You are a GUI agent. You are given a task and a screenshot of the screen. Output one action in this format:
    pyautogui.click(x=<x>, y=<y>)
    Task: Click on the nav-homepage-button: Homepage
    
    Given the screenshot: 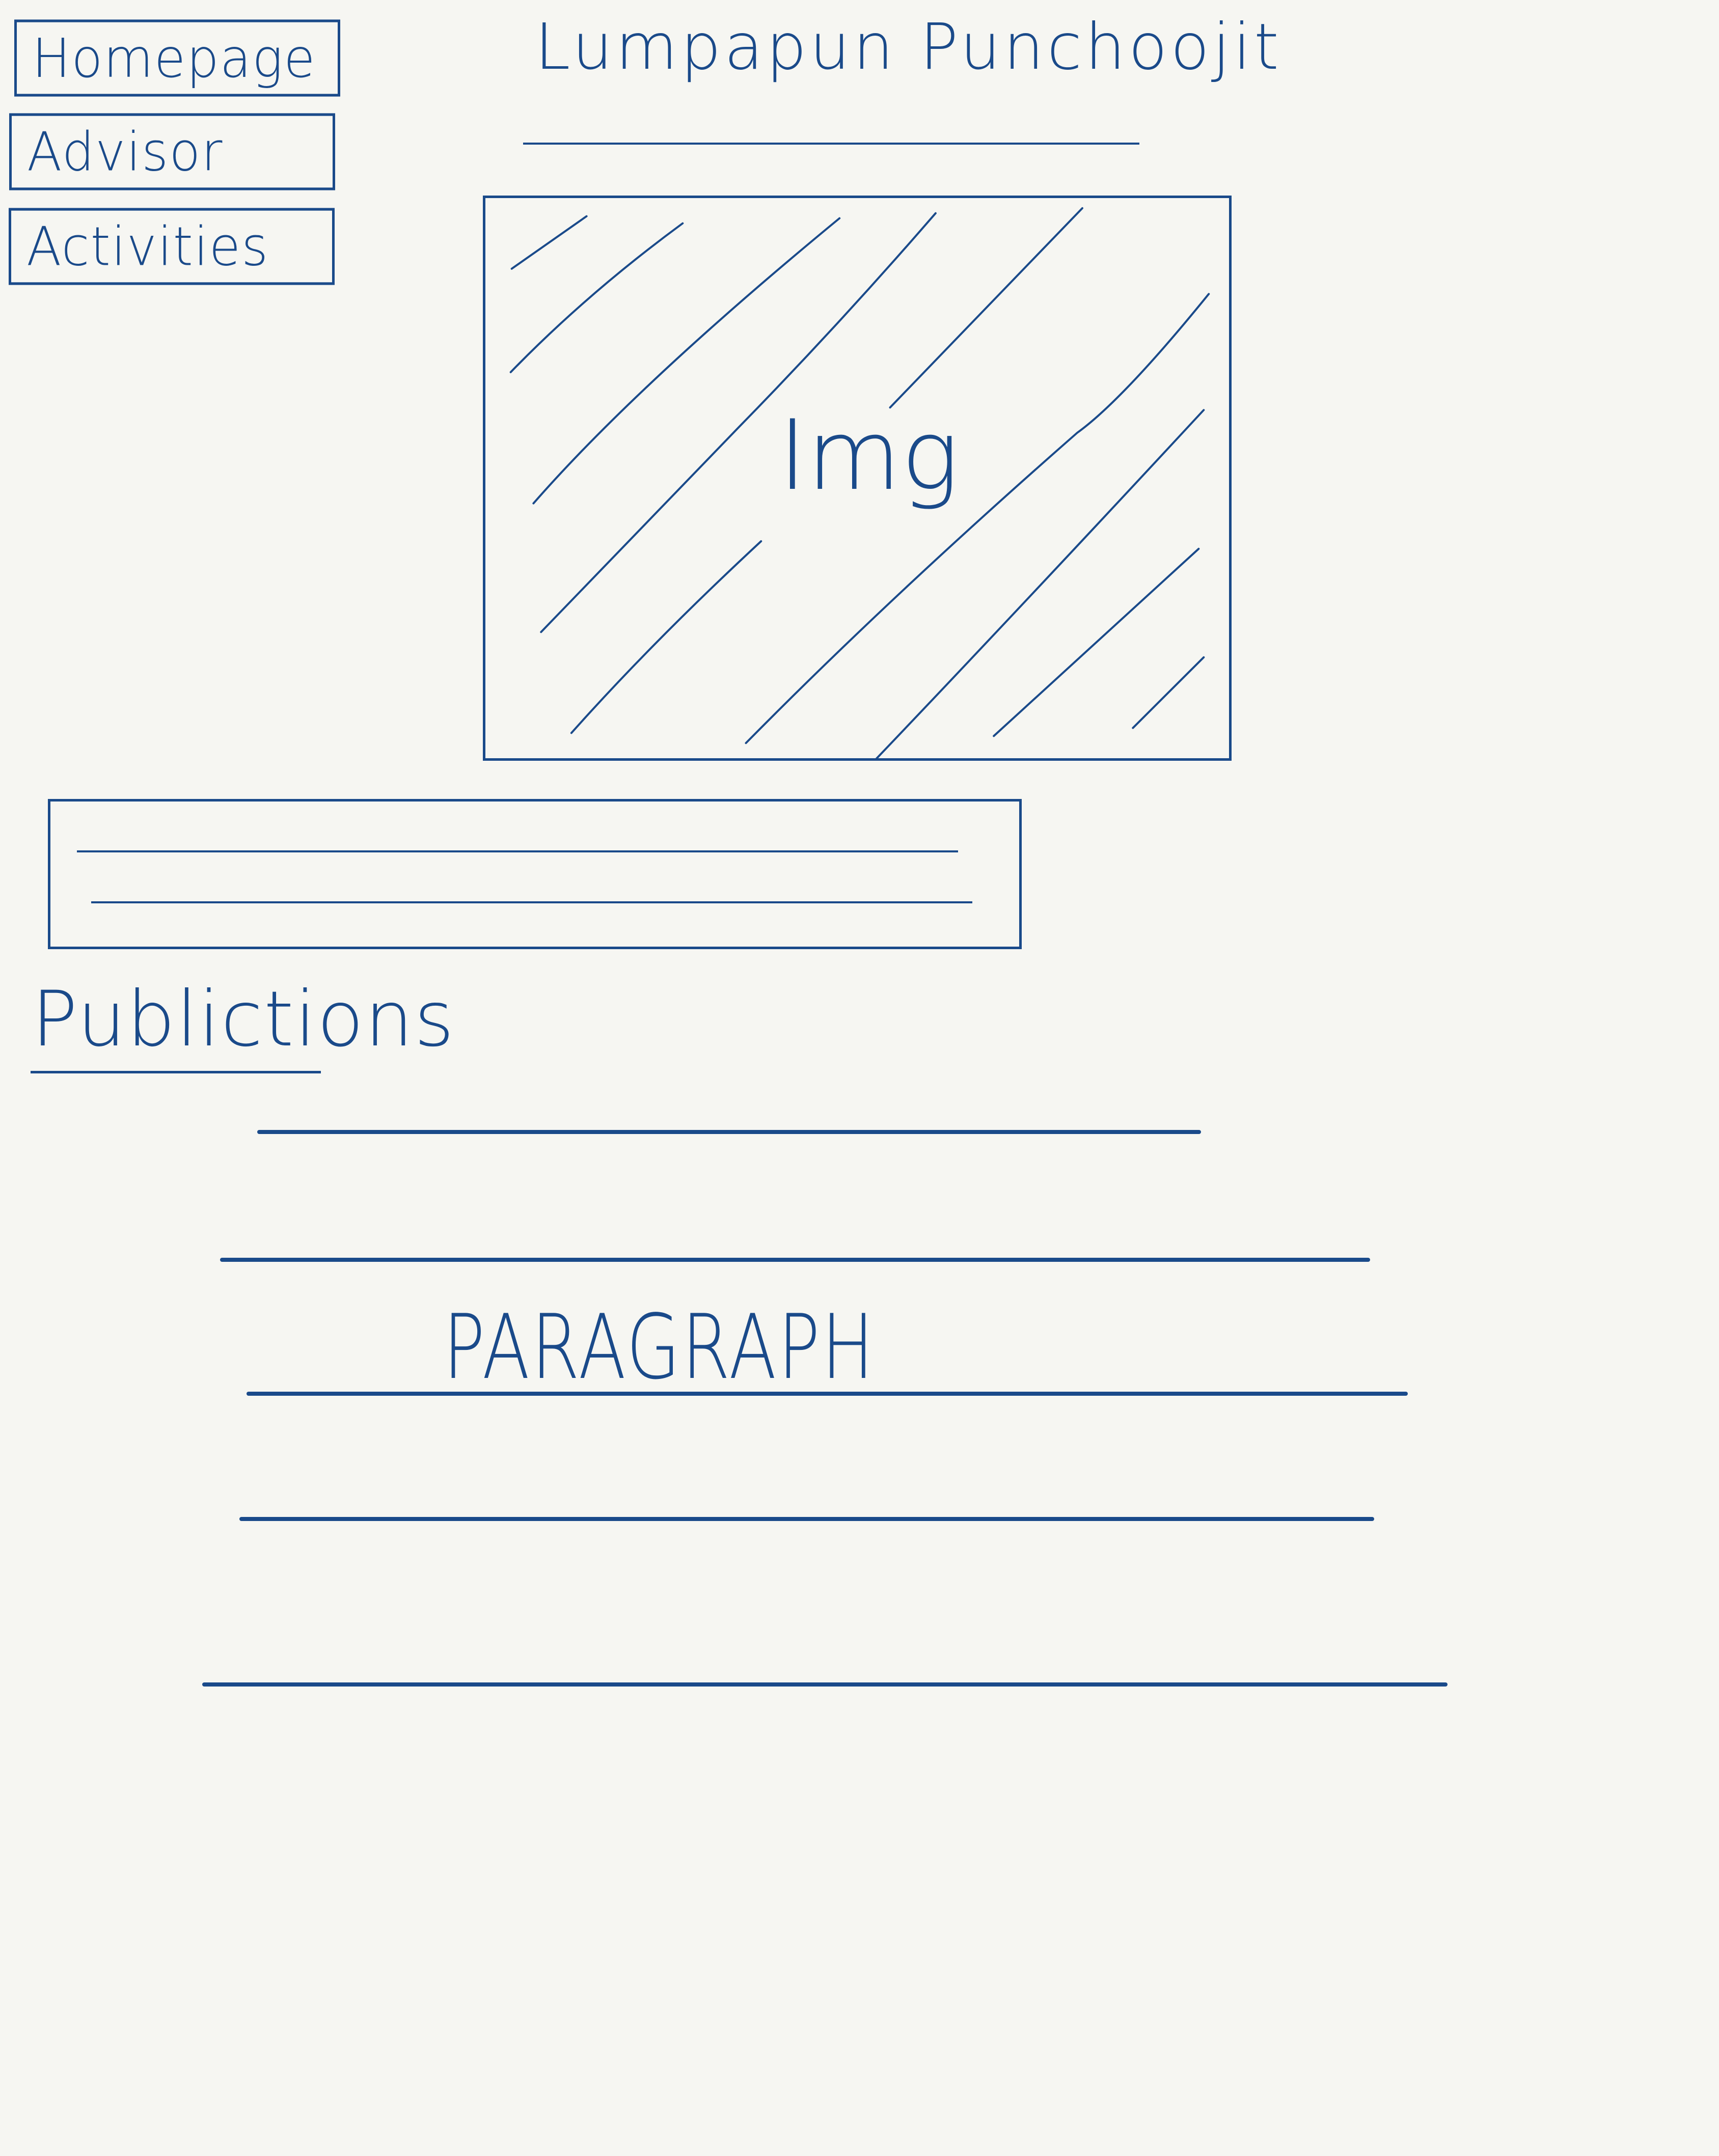 What is the action you would take?
    pyautogui.click(x=177, y=58)
    